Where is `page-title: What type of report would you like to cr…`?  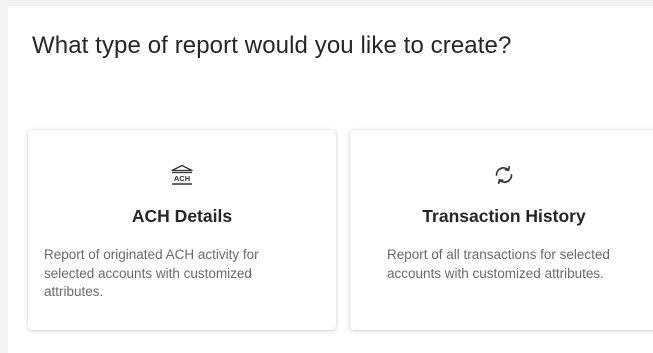 page-title: What type of report would you like to cr… is located at coordinates (272, 45).